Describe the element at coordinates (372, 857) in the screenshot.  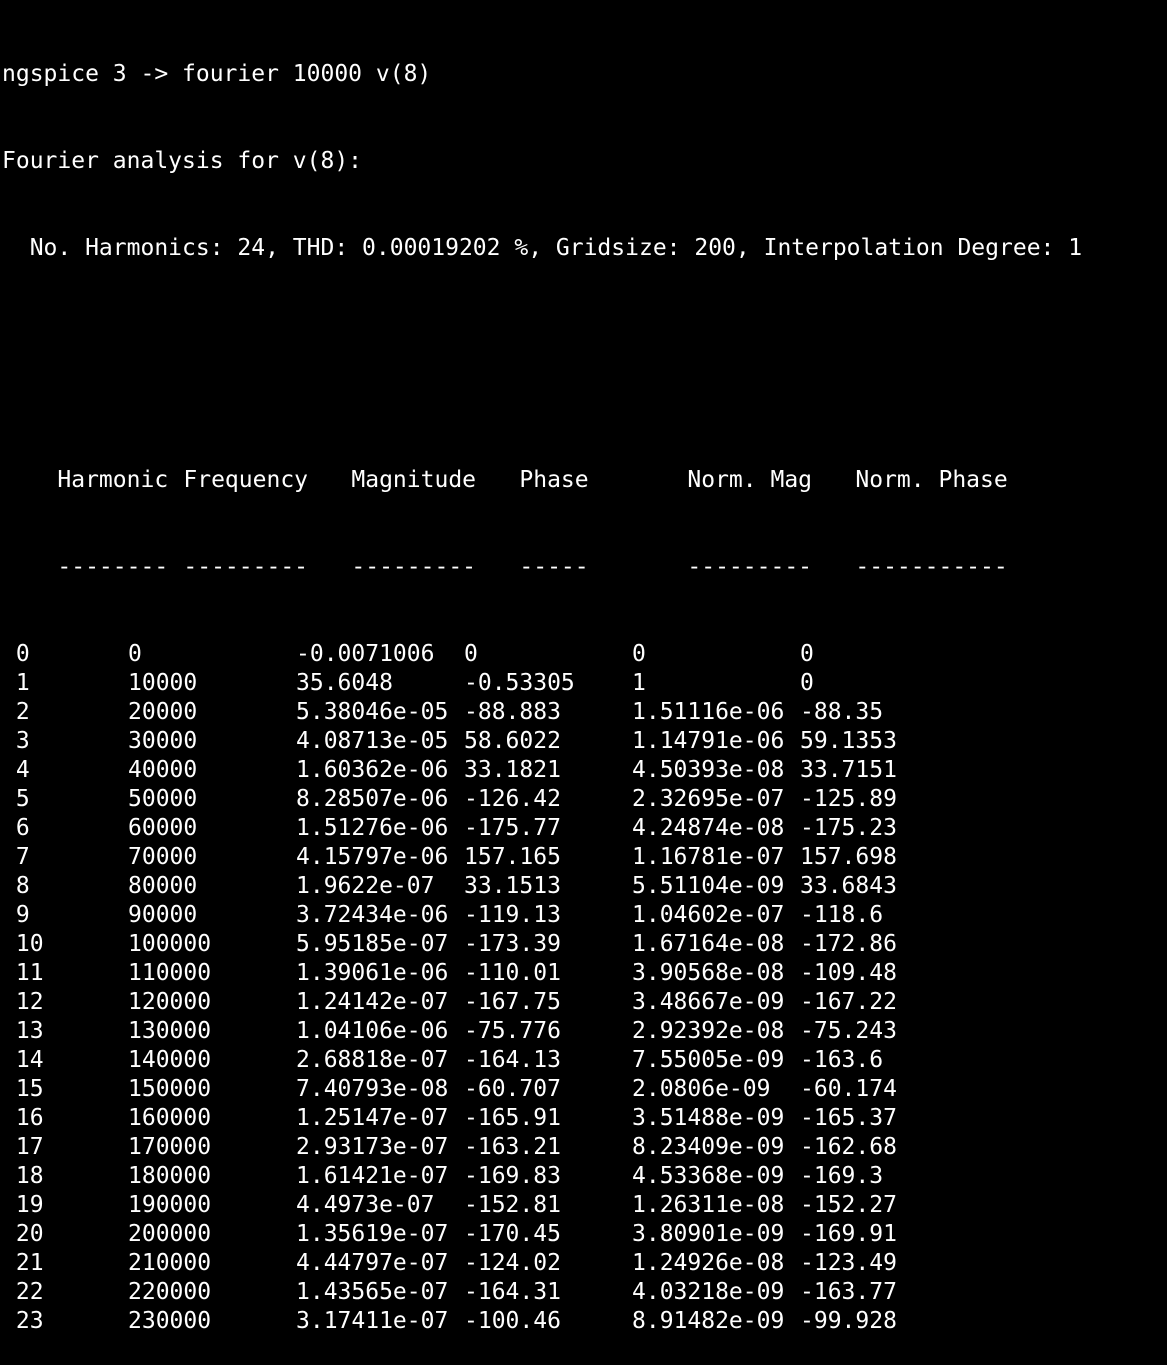
I see `magnitude-cell: 4.15797e-06` at that location.